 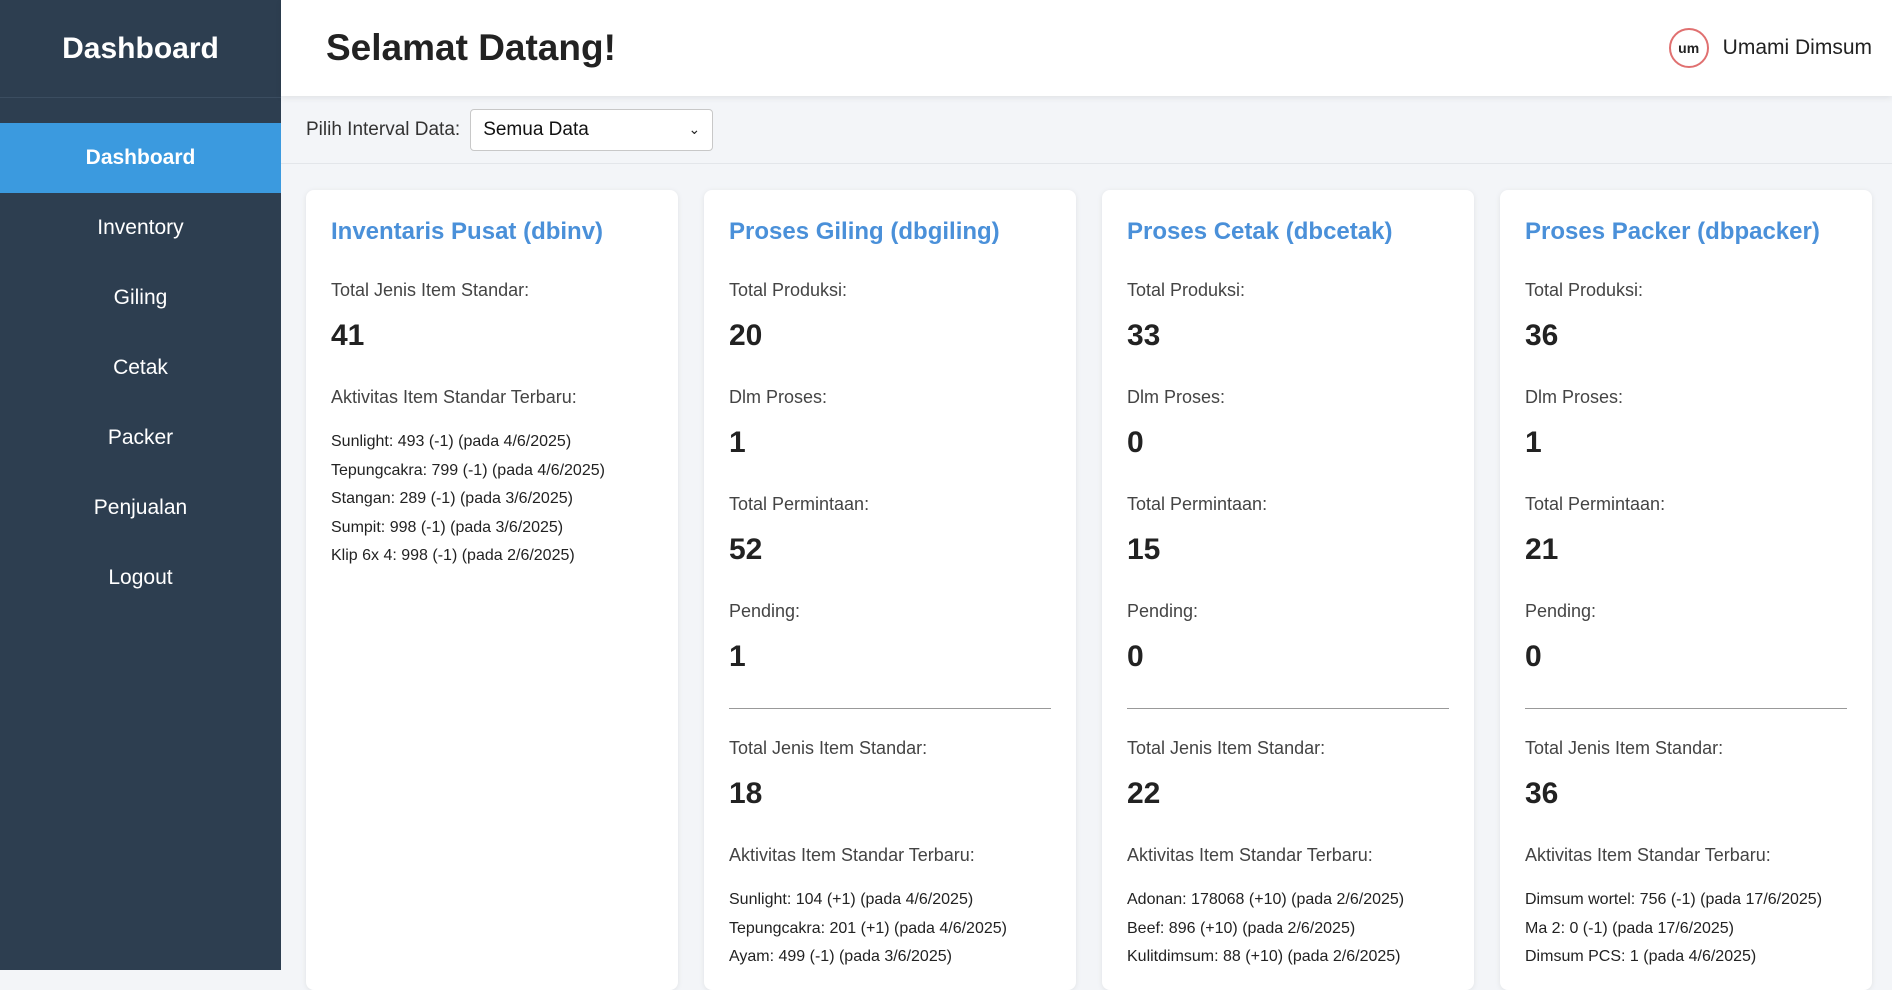 I want to click on stat-value: 20, so click(x=746, y=335).